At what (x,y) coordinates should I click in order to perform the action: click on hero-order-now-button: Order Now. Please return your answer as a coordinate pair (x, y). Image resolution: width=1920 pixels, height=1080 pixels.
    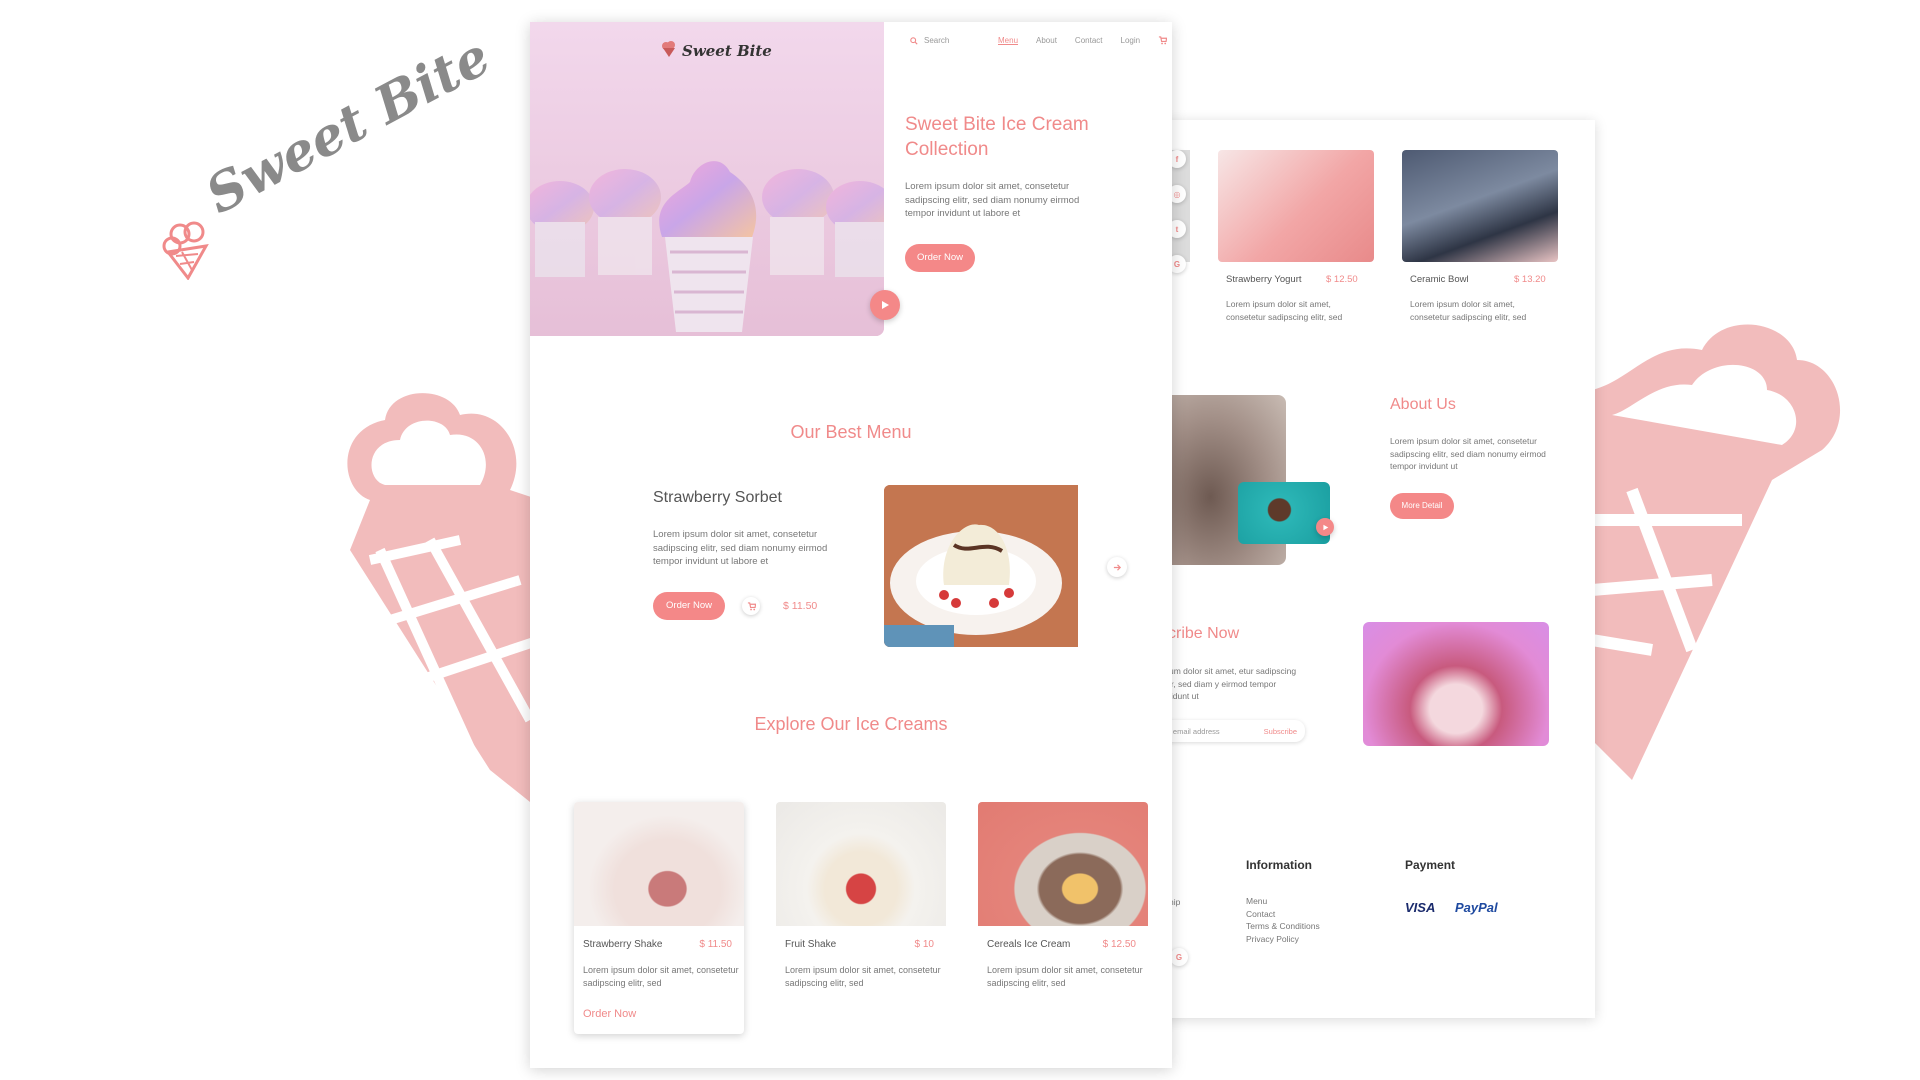
    Looking at the image, I should click on (940, 258).